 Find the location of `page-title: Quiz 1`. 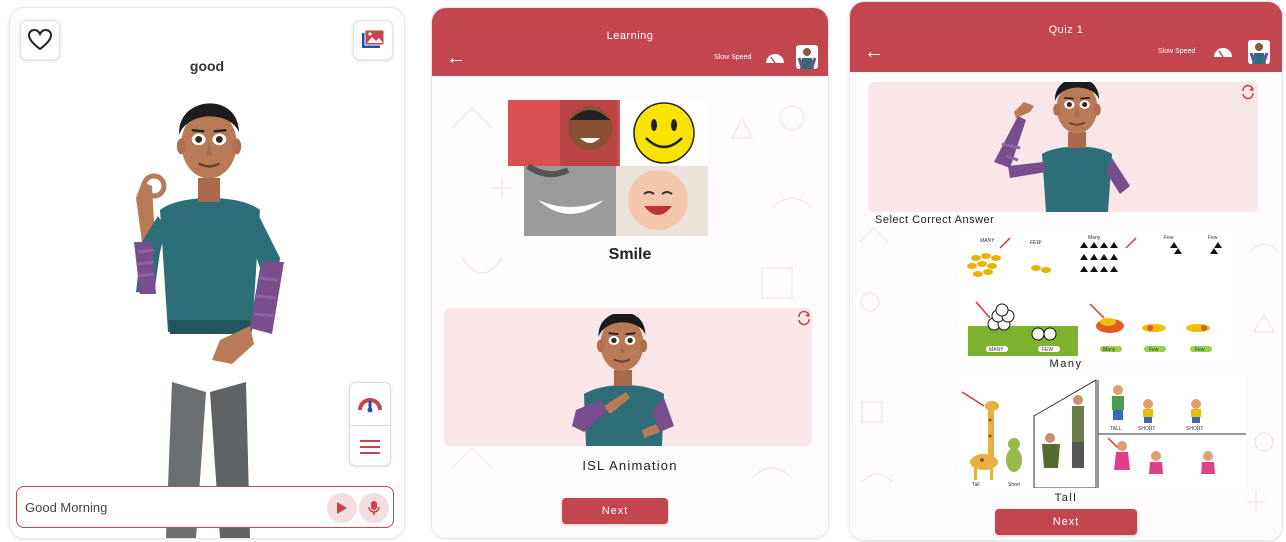

page-title: Quiz 1 is located at coordinates (1066, 30).